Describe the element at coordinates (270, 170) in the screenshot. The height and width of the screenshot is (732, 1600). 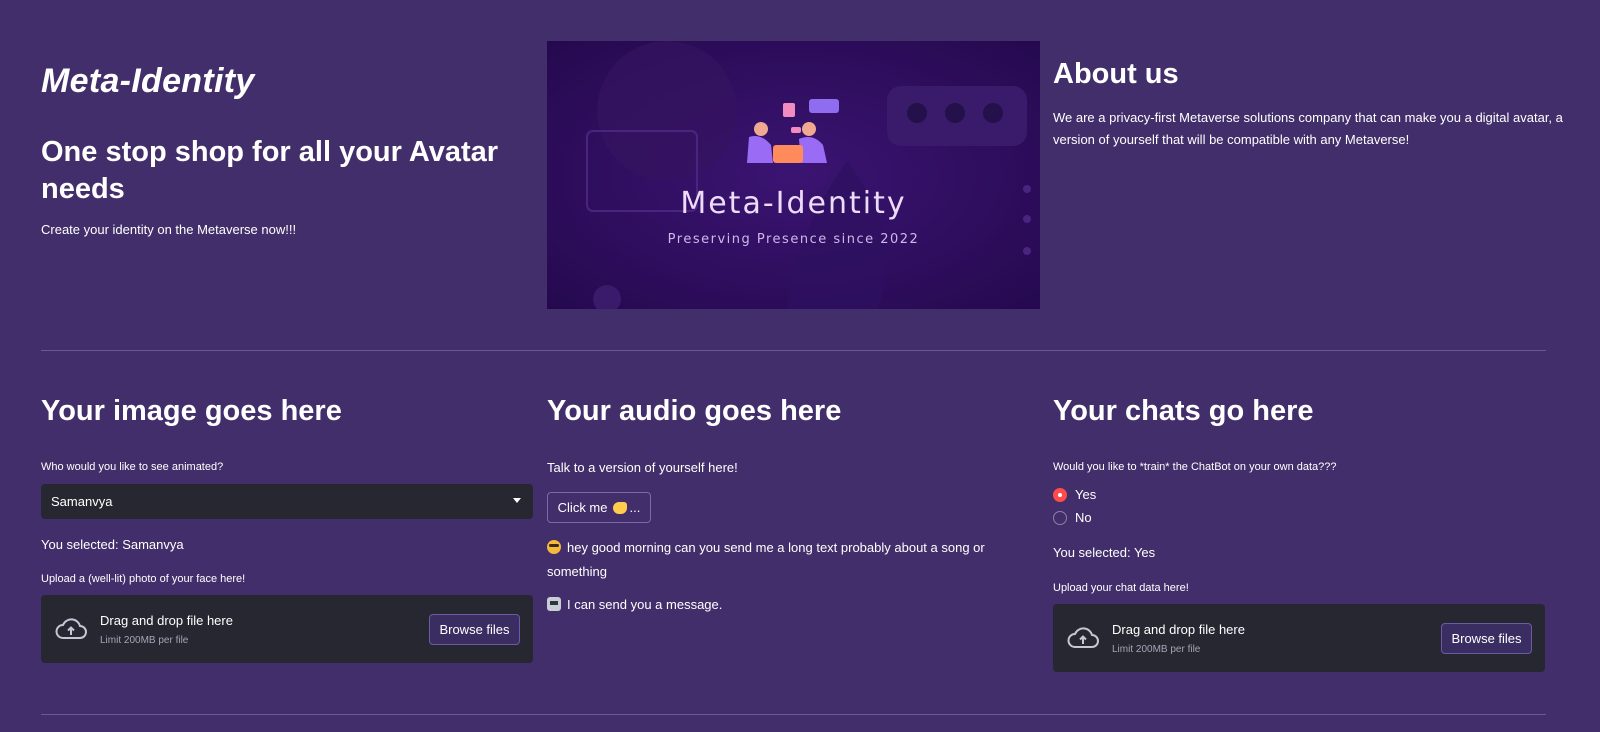
I see `app-subtitle: One stop shop for all your Avatar needs` at that location.